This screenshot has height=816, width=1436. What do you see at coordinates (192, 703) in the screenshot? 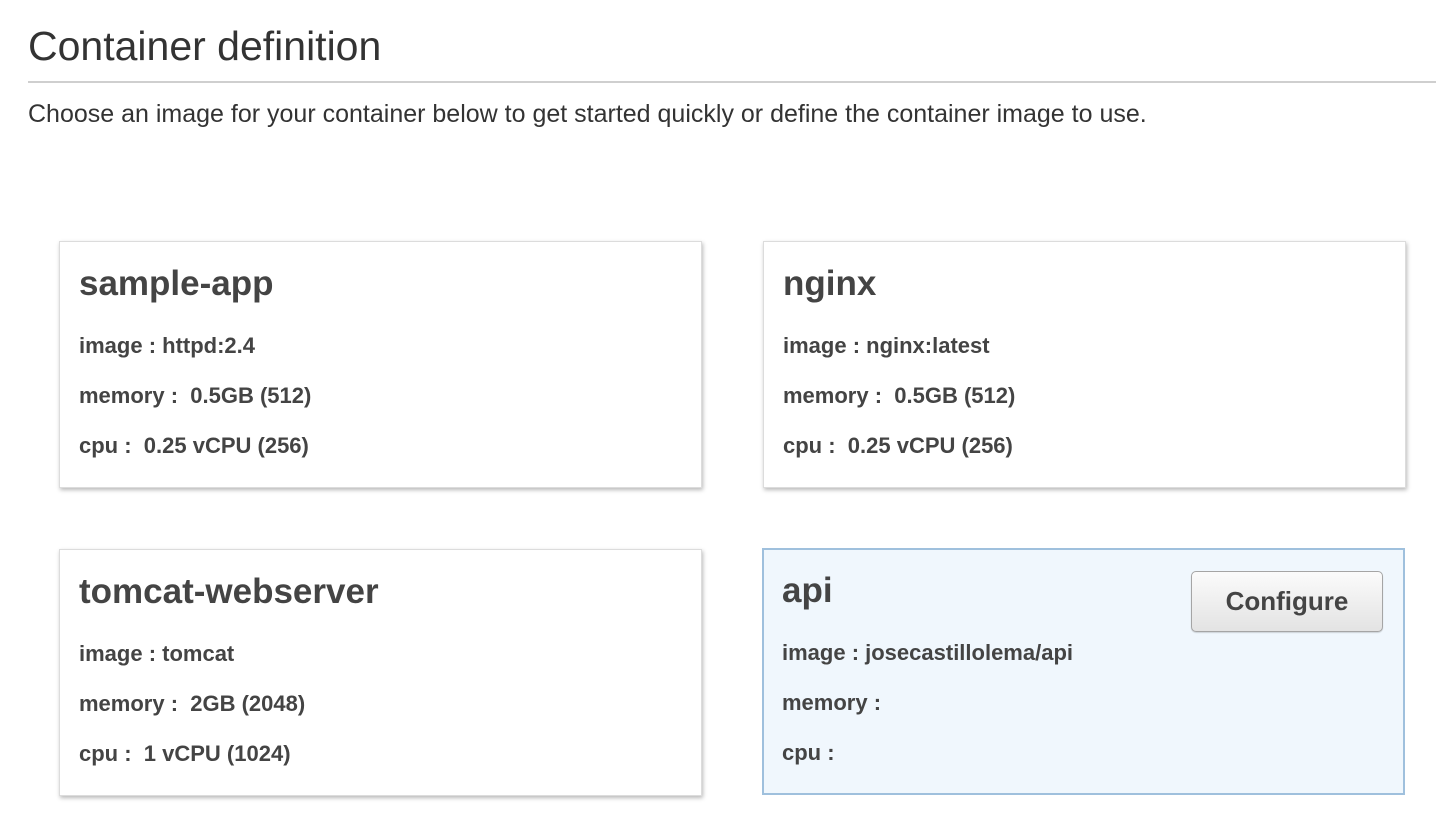
I see `container-memory: memory : 2GB (2048)` at bounding box center [192, 703].